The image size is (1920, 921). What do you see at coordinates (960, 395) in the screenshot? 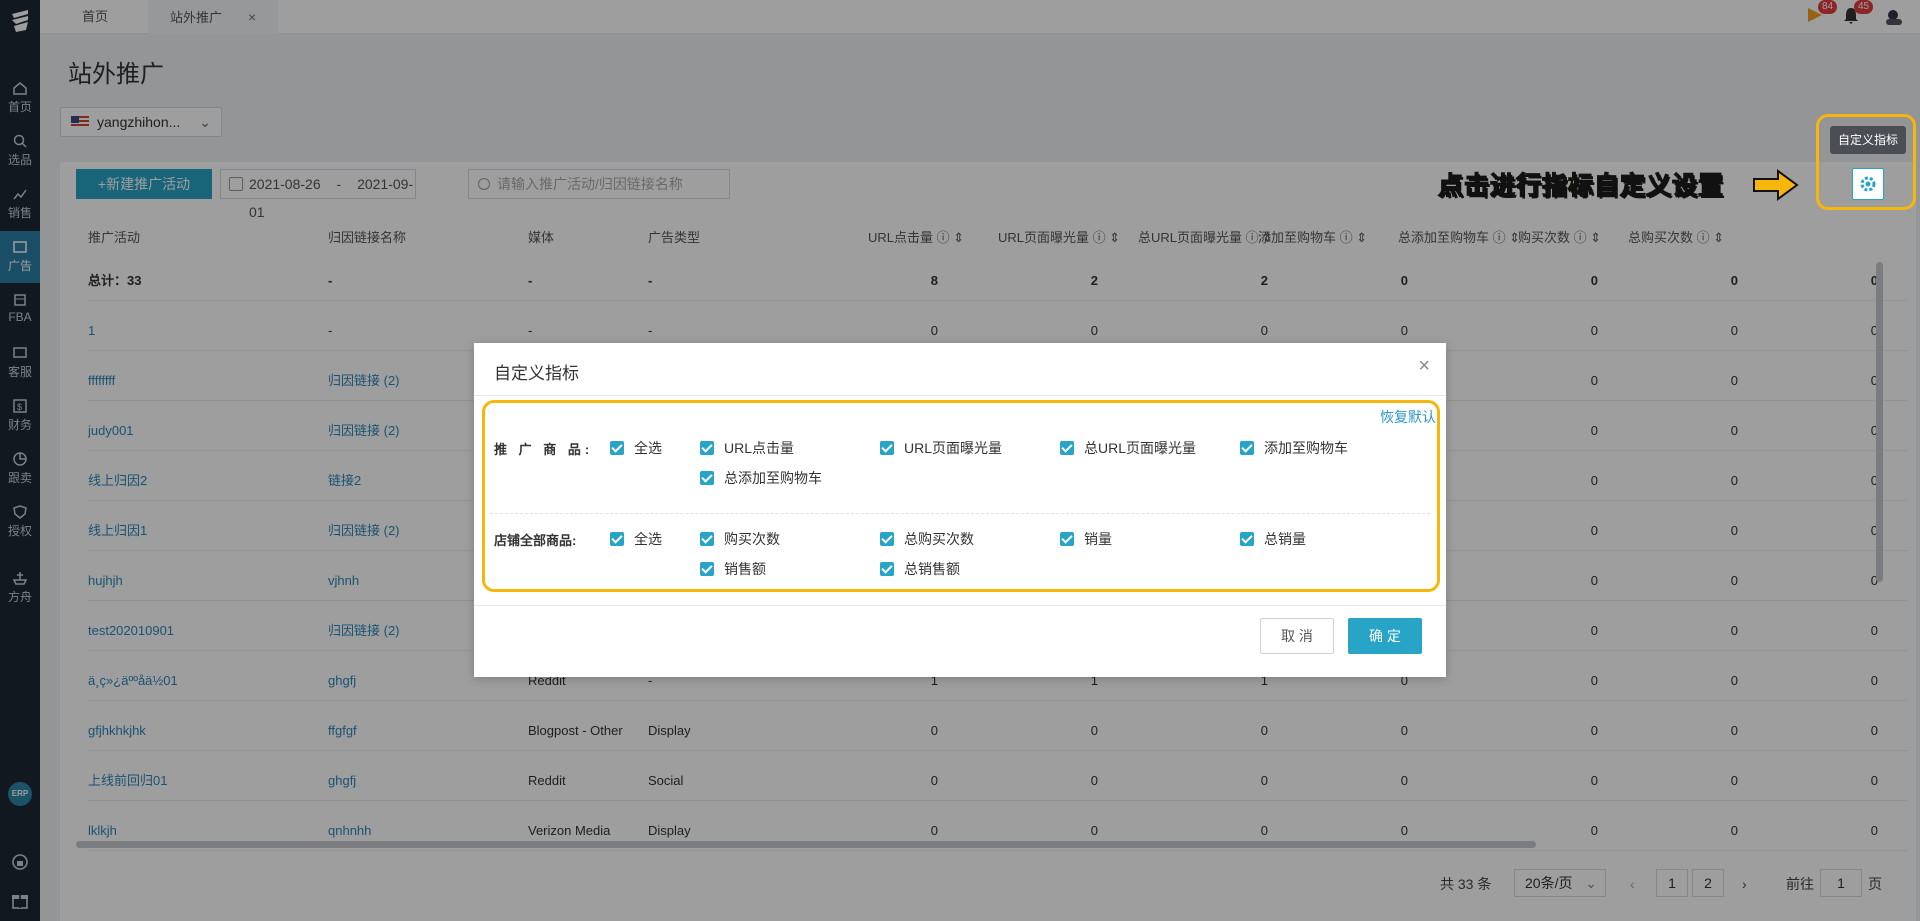
I see `modal-divider` at bounding box center [960, 395].